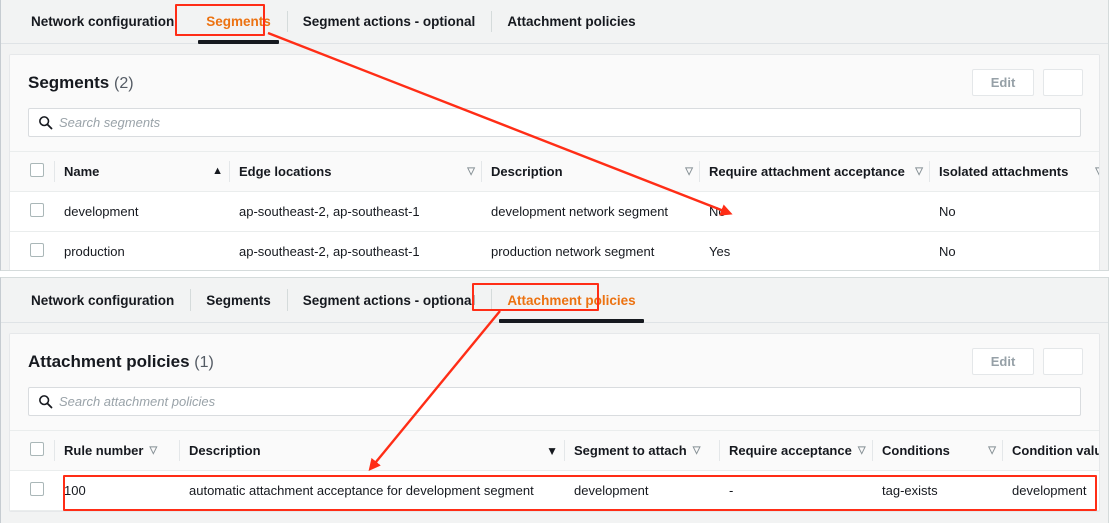 This screenshot has width=1109, height=523. What do you see at coordinates (137, 401) in the screenshot?
I see `search-attachment-policies-placeholder: Search attachment policies` at bounding box center [137, 401].